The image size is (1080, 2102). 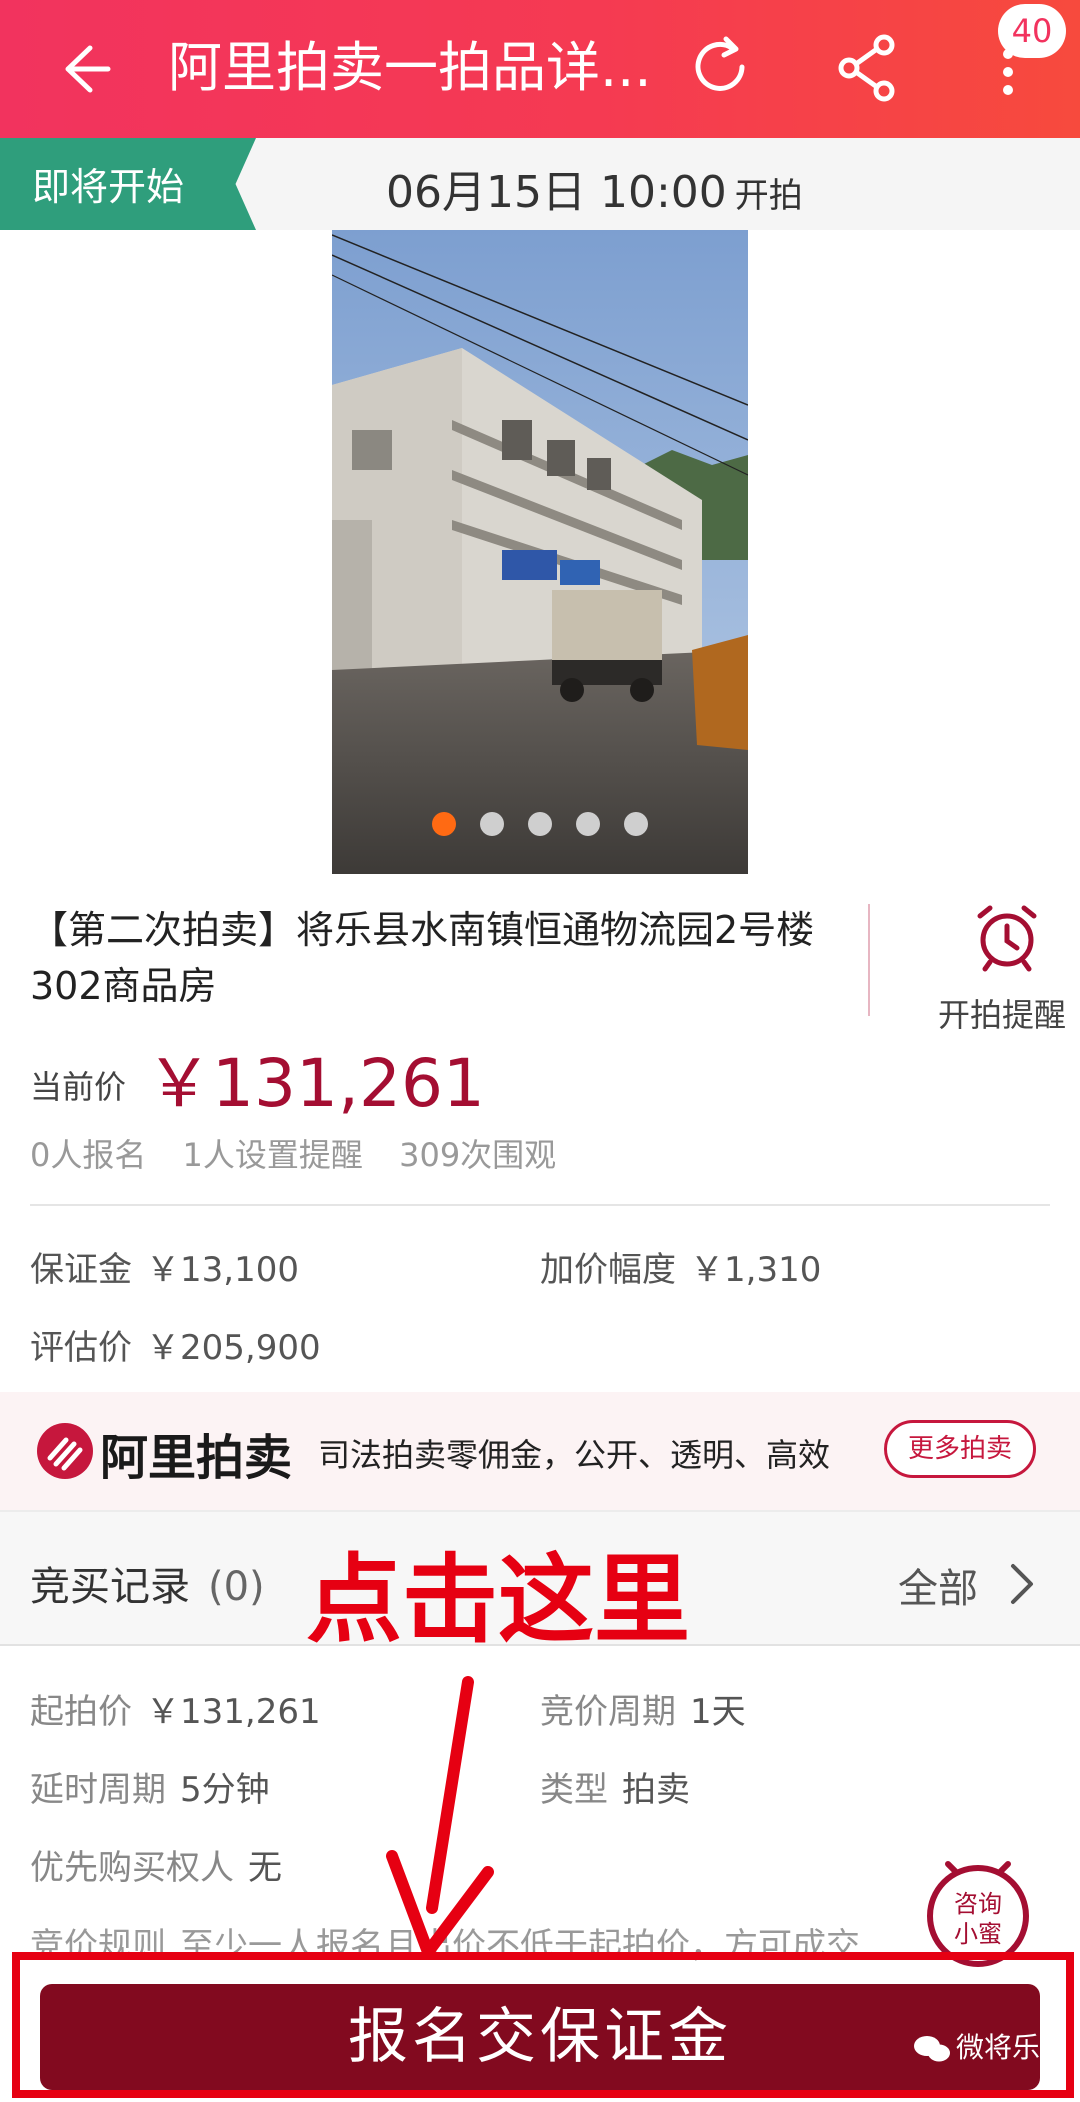 I want to click on delay-cycle: 延时周期 5分钟, so click(x=150, y=1786).